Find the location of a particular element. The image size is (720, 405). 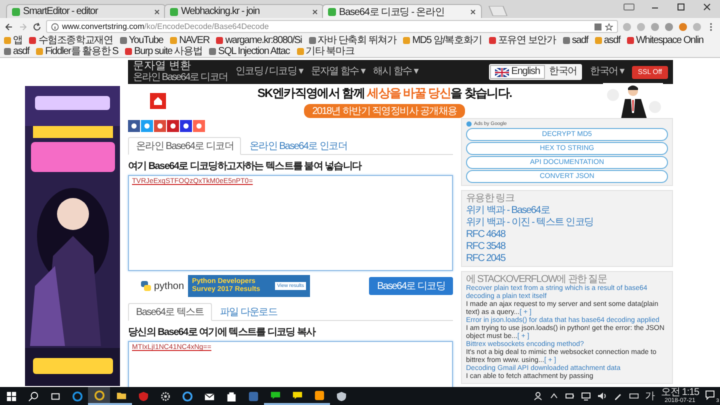

browser-tab: SmartEditor - editor is located at coordinates (86, 11).